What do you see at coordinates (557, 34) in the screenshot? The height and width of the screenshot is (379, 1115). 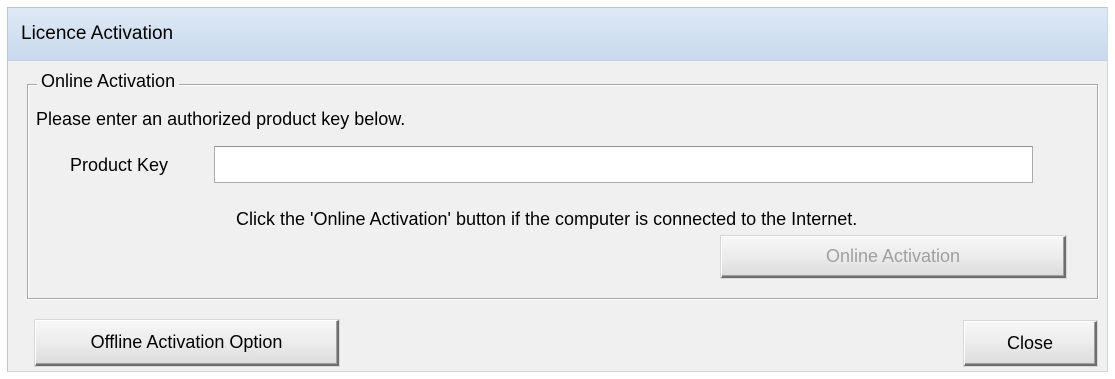 I see `title-bar: Licence Activation` at bounding box center [557, 34].